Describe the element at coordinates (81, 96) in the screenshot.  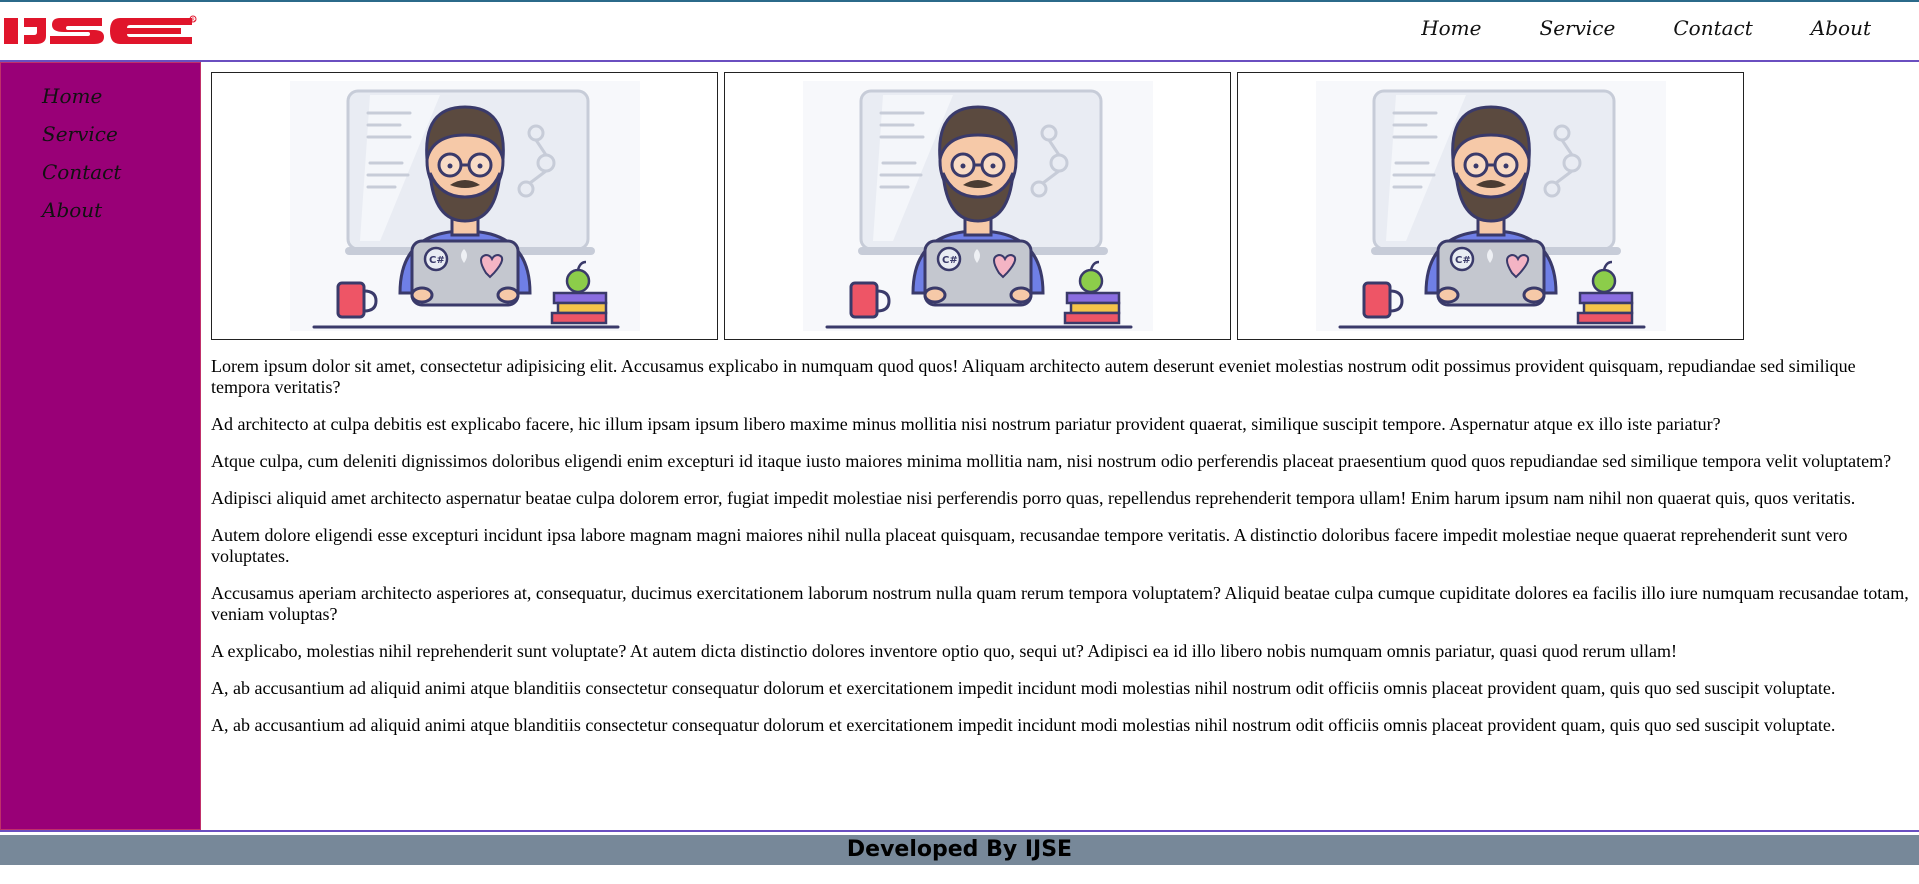
I see `sidebar-item-home: Home` at that location.